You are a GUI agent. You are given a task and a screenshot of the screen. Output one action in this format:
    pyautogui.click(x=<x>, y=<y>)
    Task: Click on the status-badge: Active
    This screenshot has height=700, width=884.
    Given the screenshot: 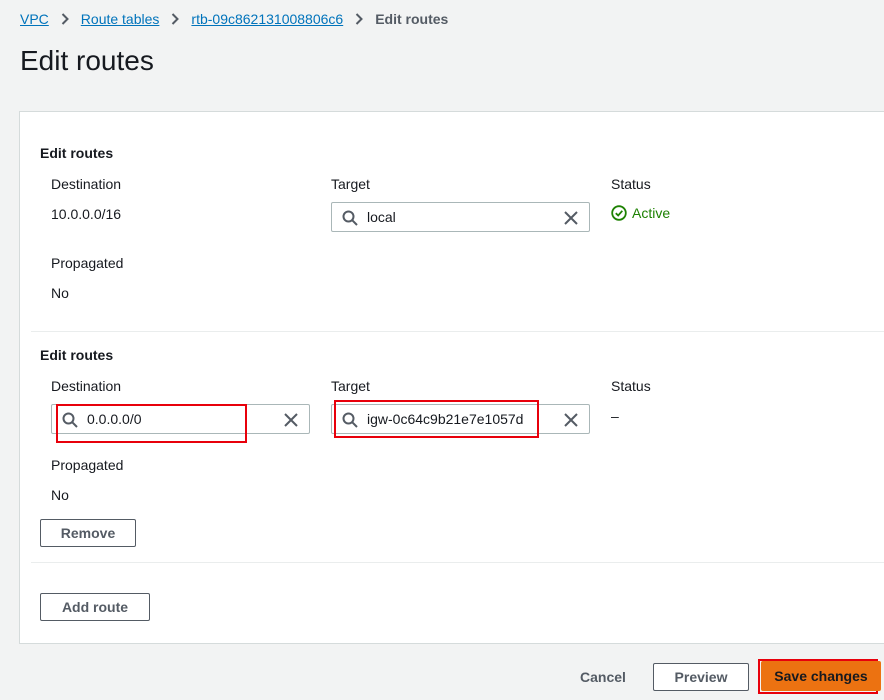 What is the action you would take?
    pyautogui.click(x=640, y=213)
    